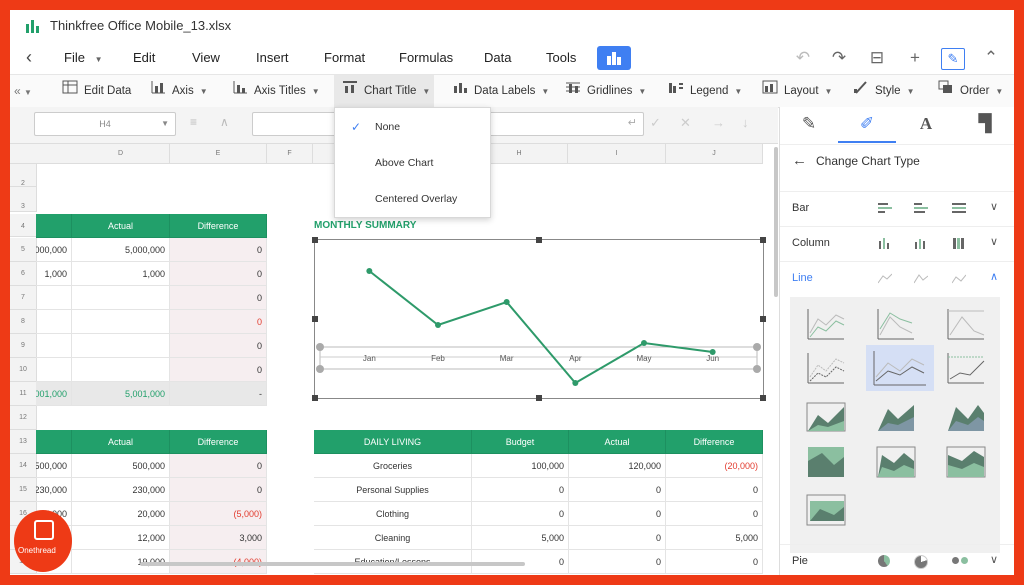 The width and height of the screenshot is (1024, 585). I want to click on row-header: 11, so click(23, 394).